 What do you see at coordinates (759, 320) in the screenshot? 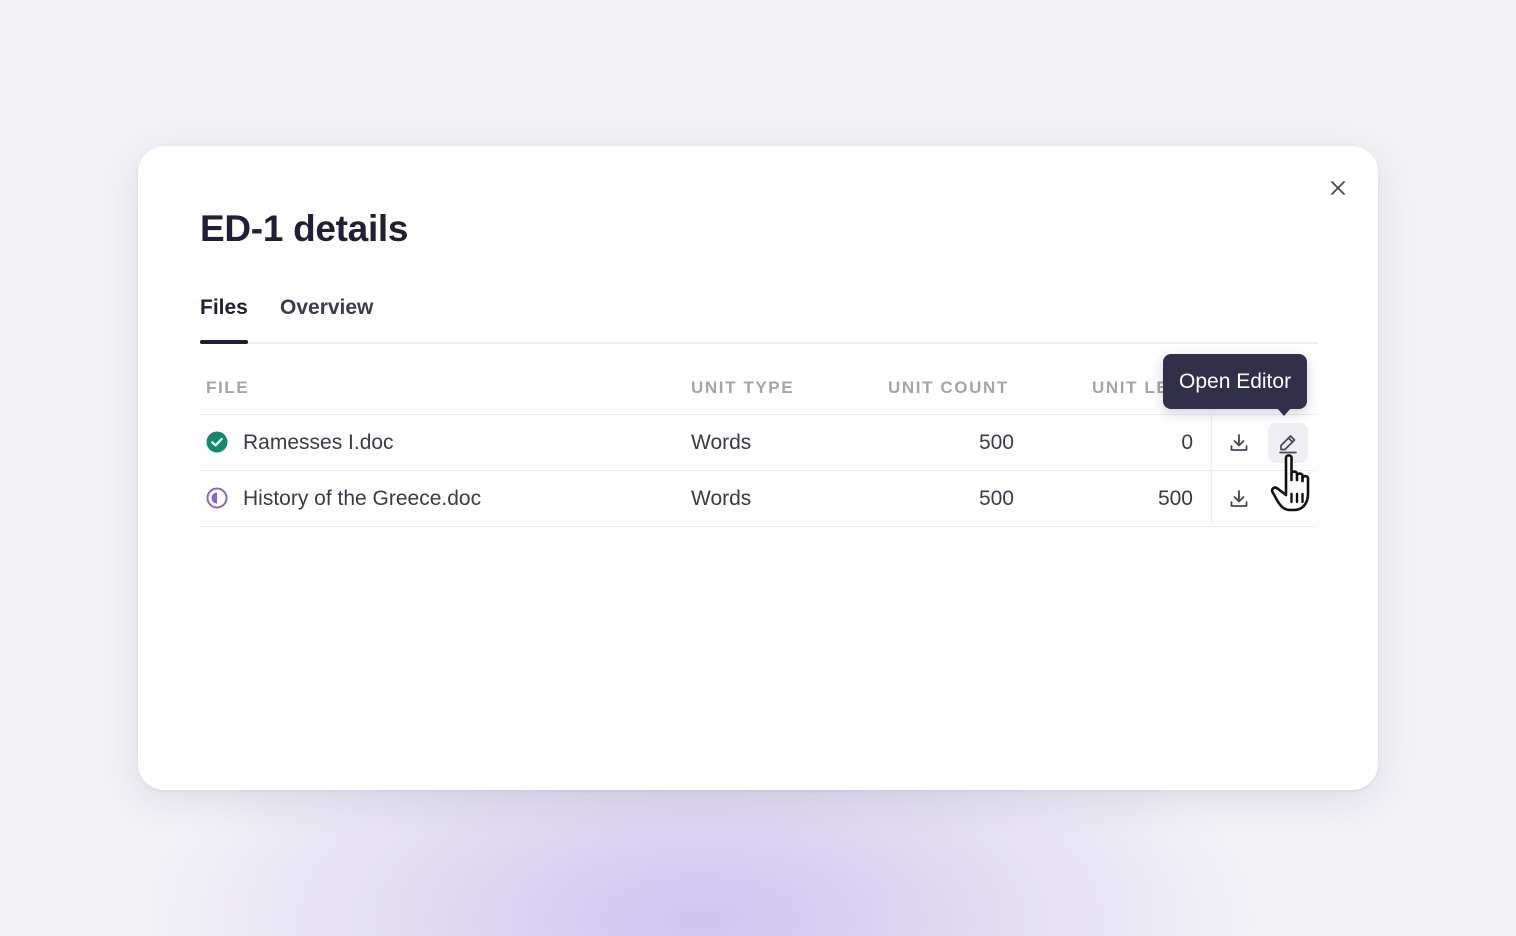
I see `tab-bar: Files Overview` at bounding box center [759, 320].